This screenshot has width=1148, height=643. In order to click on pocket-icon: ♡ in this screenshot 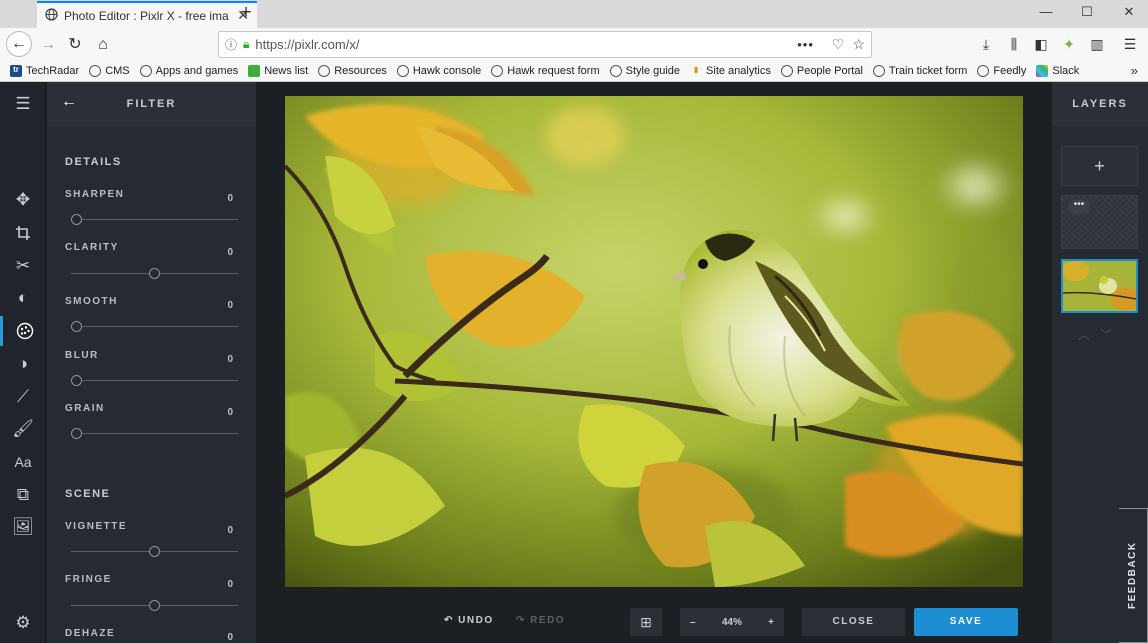, I will do `click(838, 44)`.